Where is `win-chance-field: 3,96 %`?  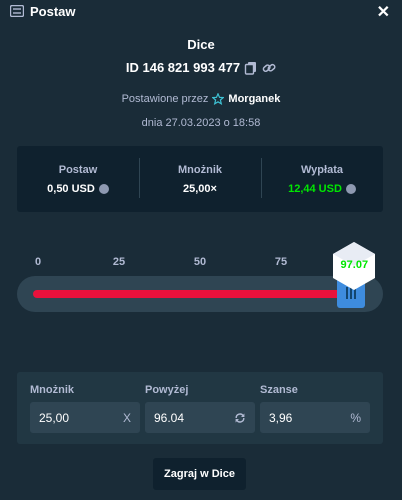 win-chance-field: 3,96 % is located at coordinates (315, 417).